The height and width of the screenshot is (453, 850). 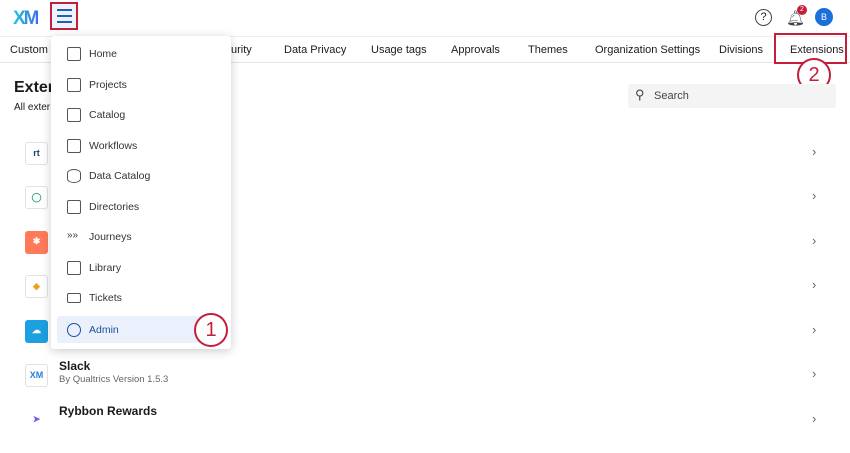 I want to click on projects-icon, so click(x=74, y=84).